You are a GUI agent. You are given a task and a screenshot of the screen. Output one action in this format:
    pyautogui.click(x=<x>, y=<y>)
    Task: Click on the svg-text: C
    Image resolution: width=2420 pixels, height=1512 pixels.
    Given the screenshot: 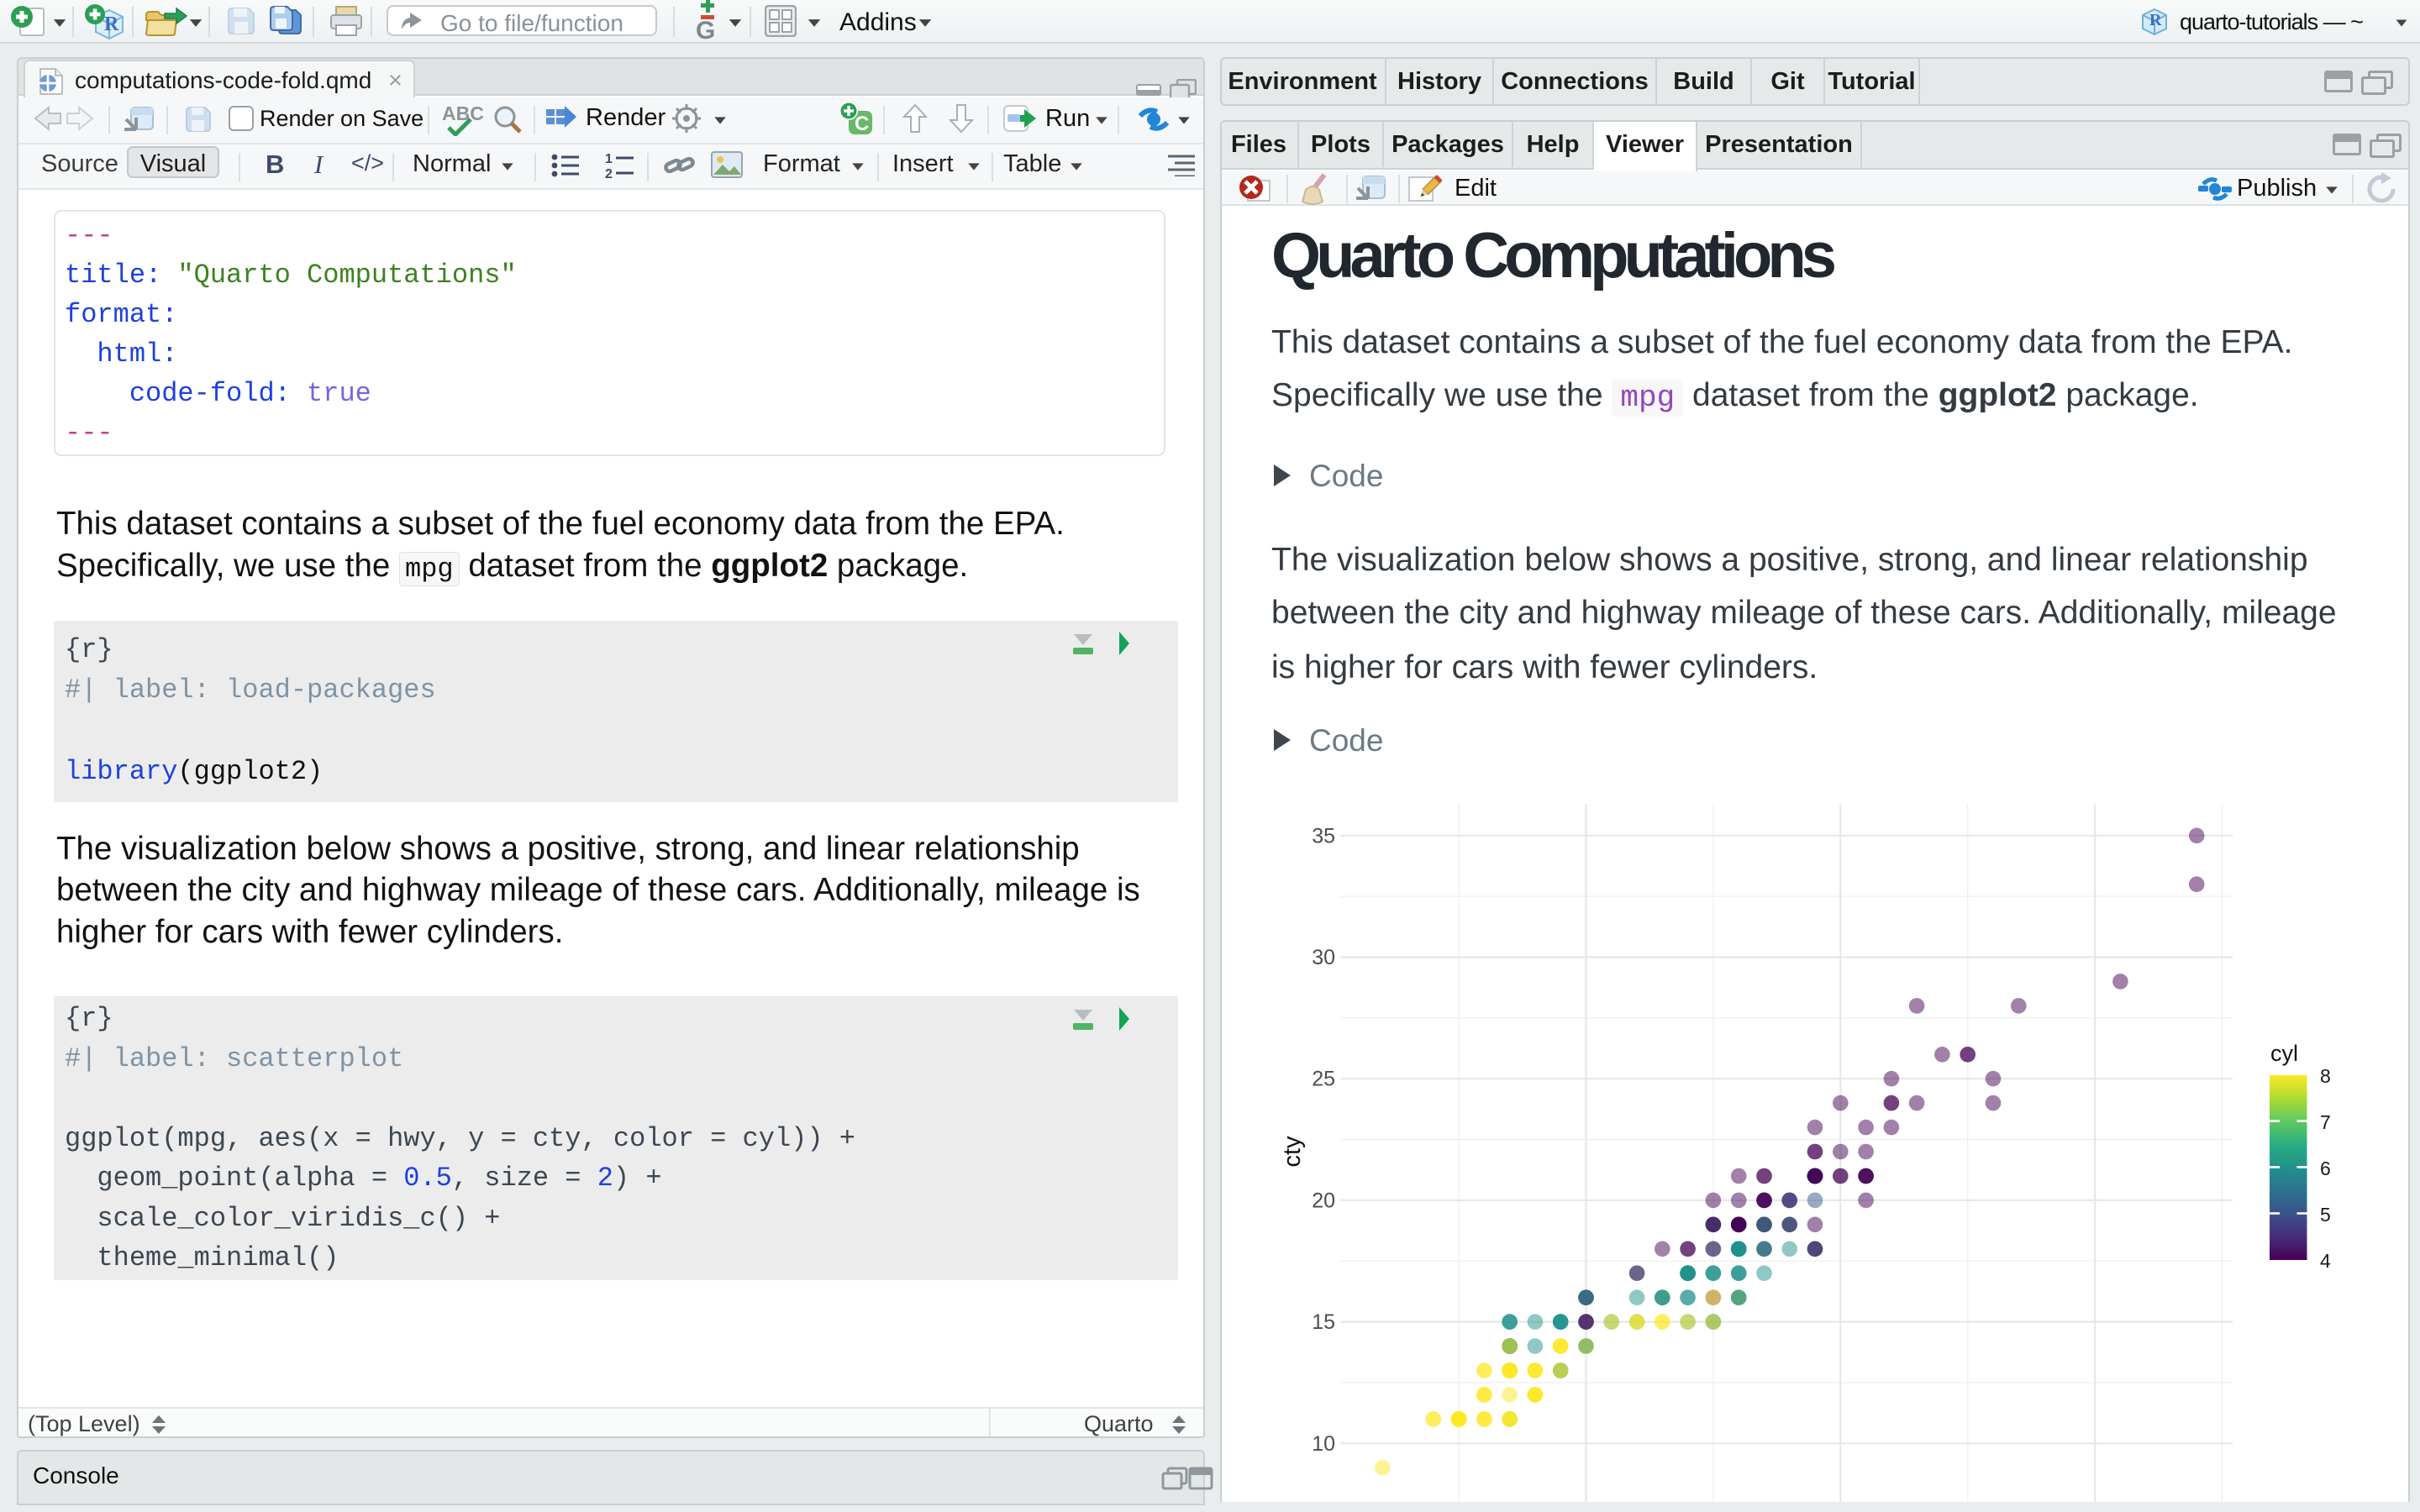 What is the action you would take?
    pyautogui.click(x=862, y=124)
    